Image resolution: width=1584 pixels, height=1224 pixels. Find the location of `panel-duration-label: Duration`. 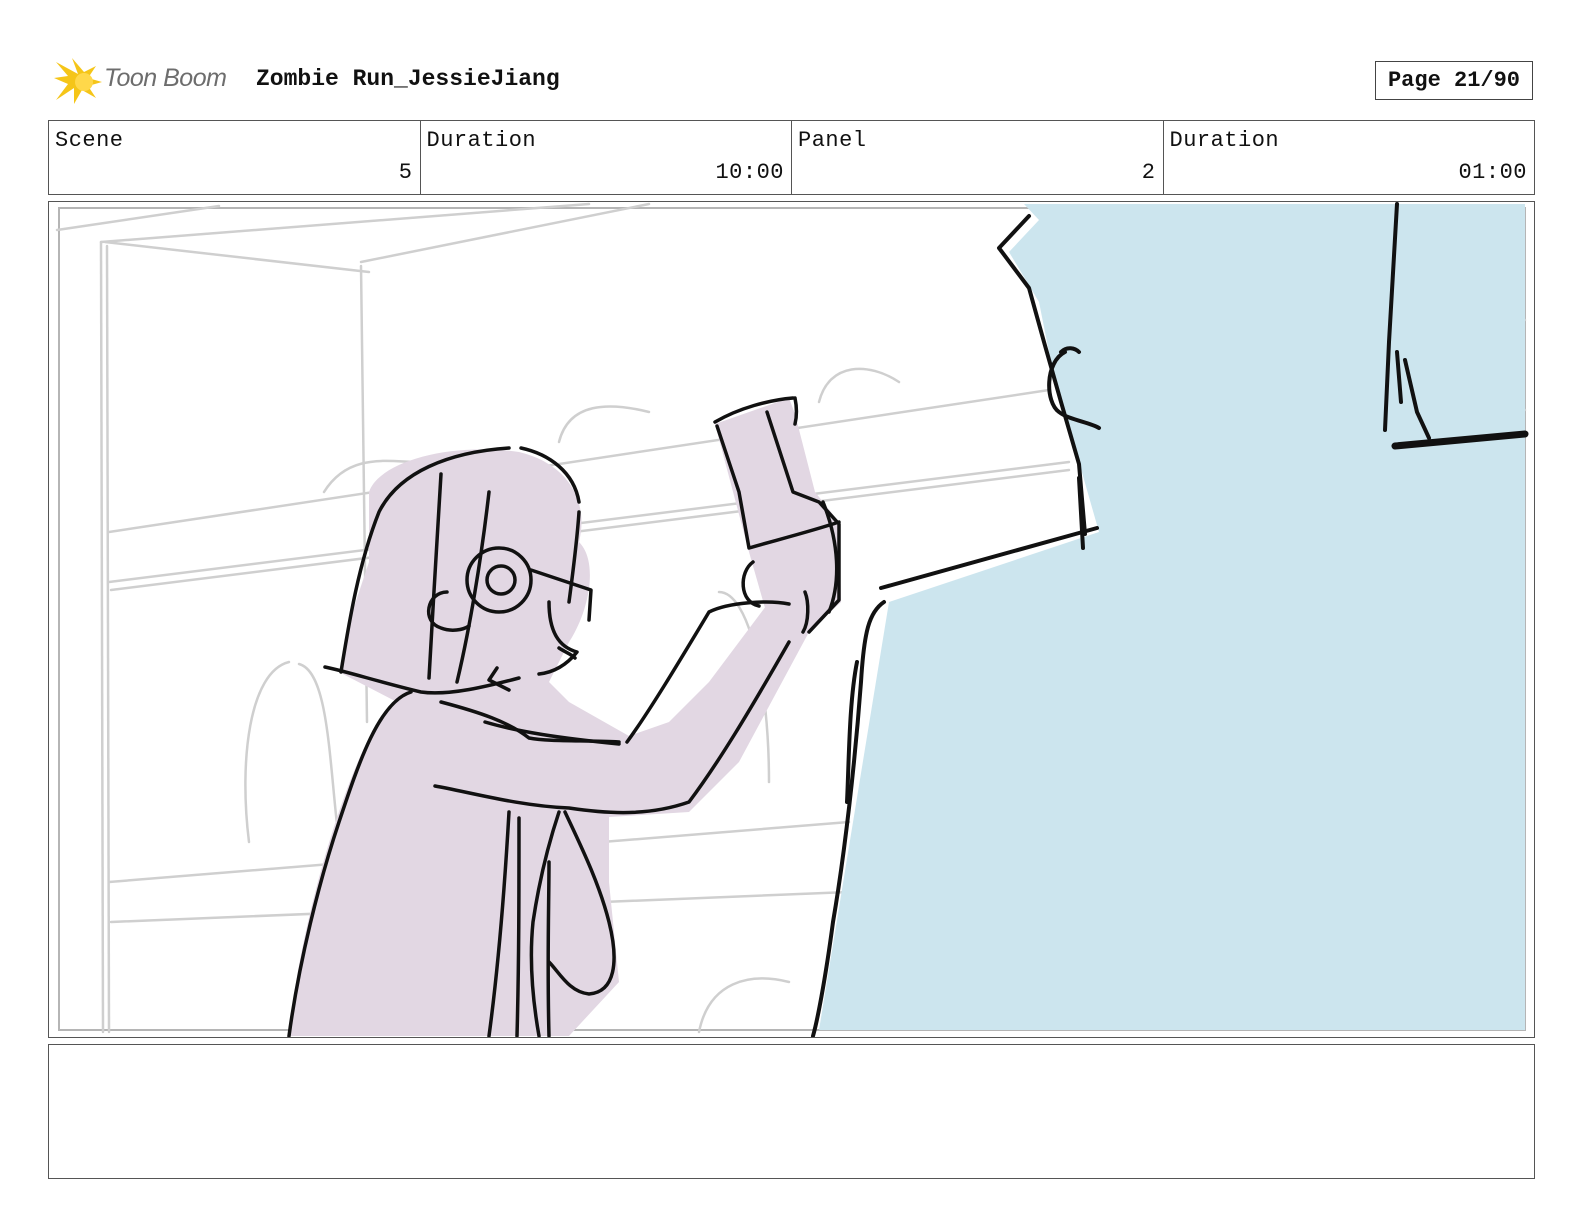

panel-duration-label: Duration is located at coordinates (1224, 140).